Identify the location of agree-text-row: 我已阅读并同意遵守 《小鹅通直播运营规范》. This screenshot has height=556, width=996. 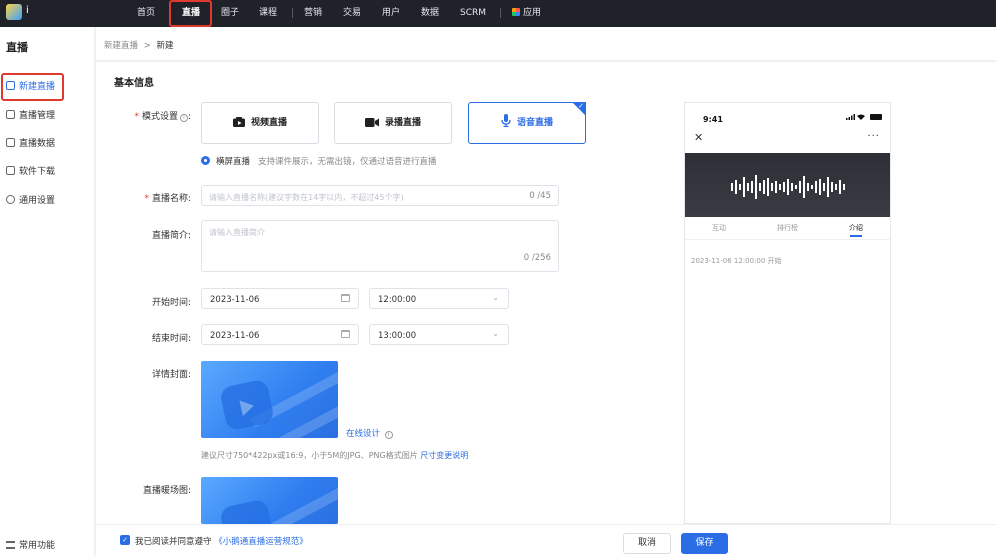
(221, 541).